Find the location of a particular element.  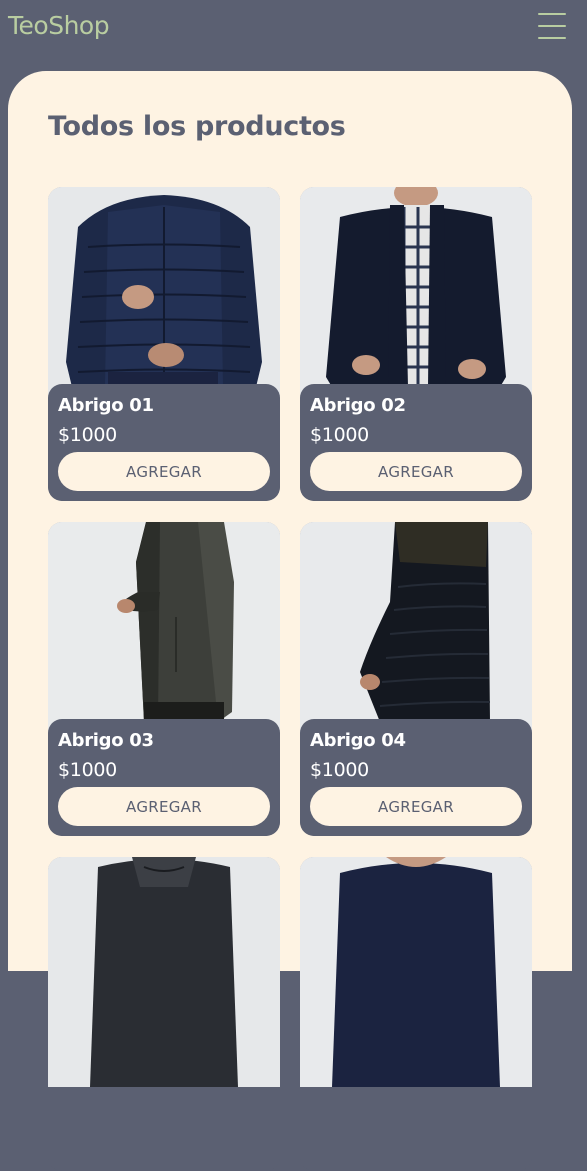

brand-logo: TeoShop is located at coordinates (59, 25).